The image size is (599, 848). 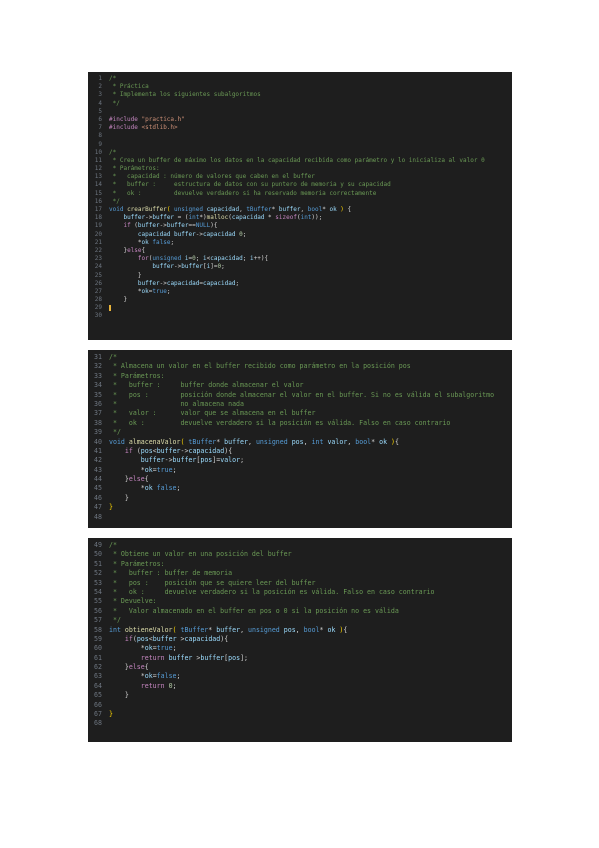 I want to click on code-token: if, so click(x=129, y=226).